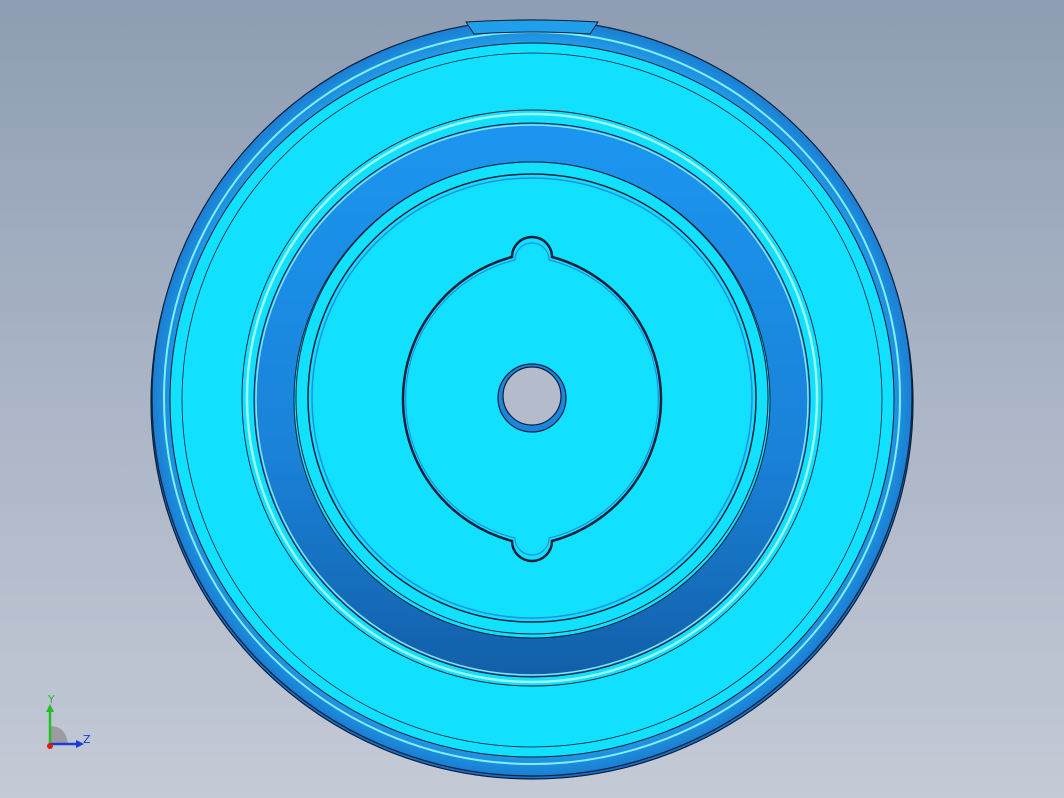 The height and width of the screenshot is (798, 1064). Describe the element at coordinates (68, 724) in the screenshot. I see `reference-triad: Y Z` at that location.